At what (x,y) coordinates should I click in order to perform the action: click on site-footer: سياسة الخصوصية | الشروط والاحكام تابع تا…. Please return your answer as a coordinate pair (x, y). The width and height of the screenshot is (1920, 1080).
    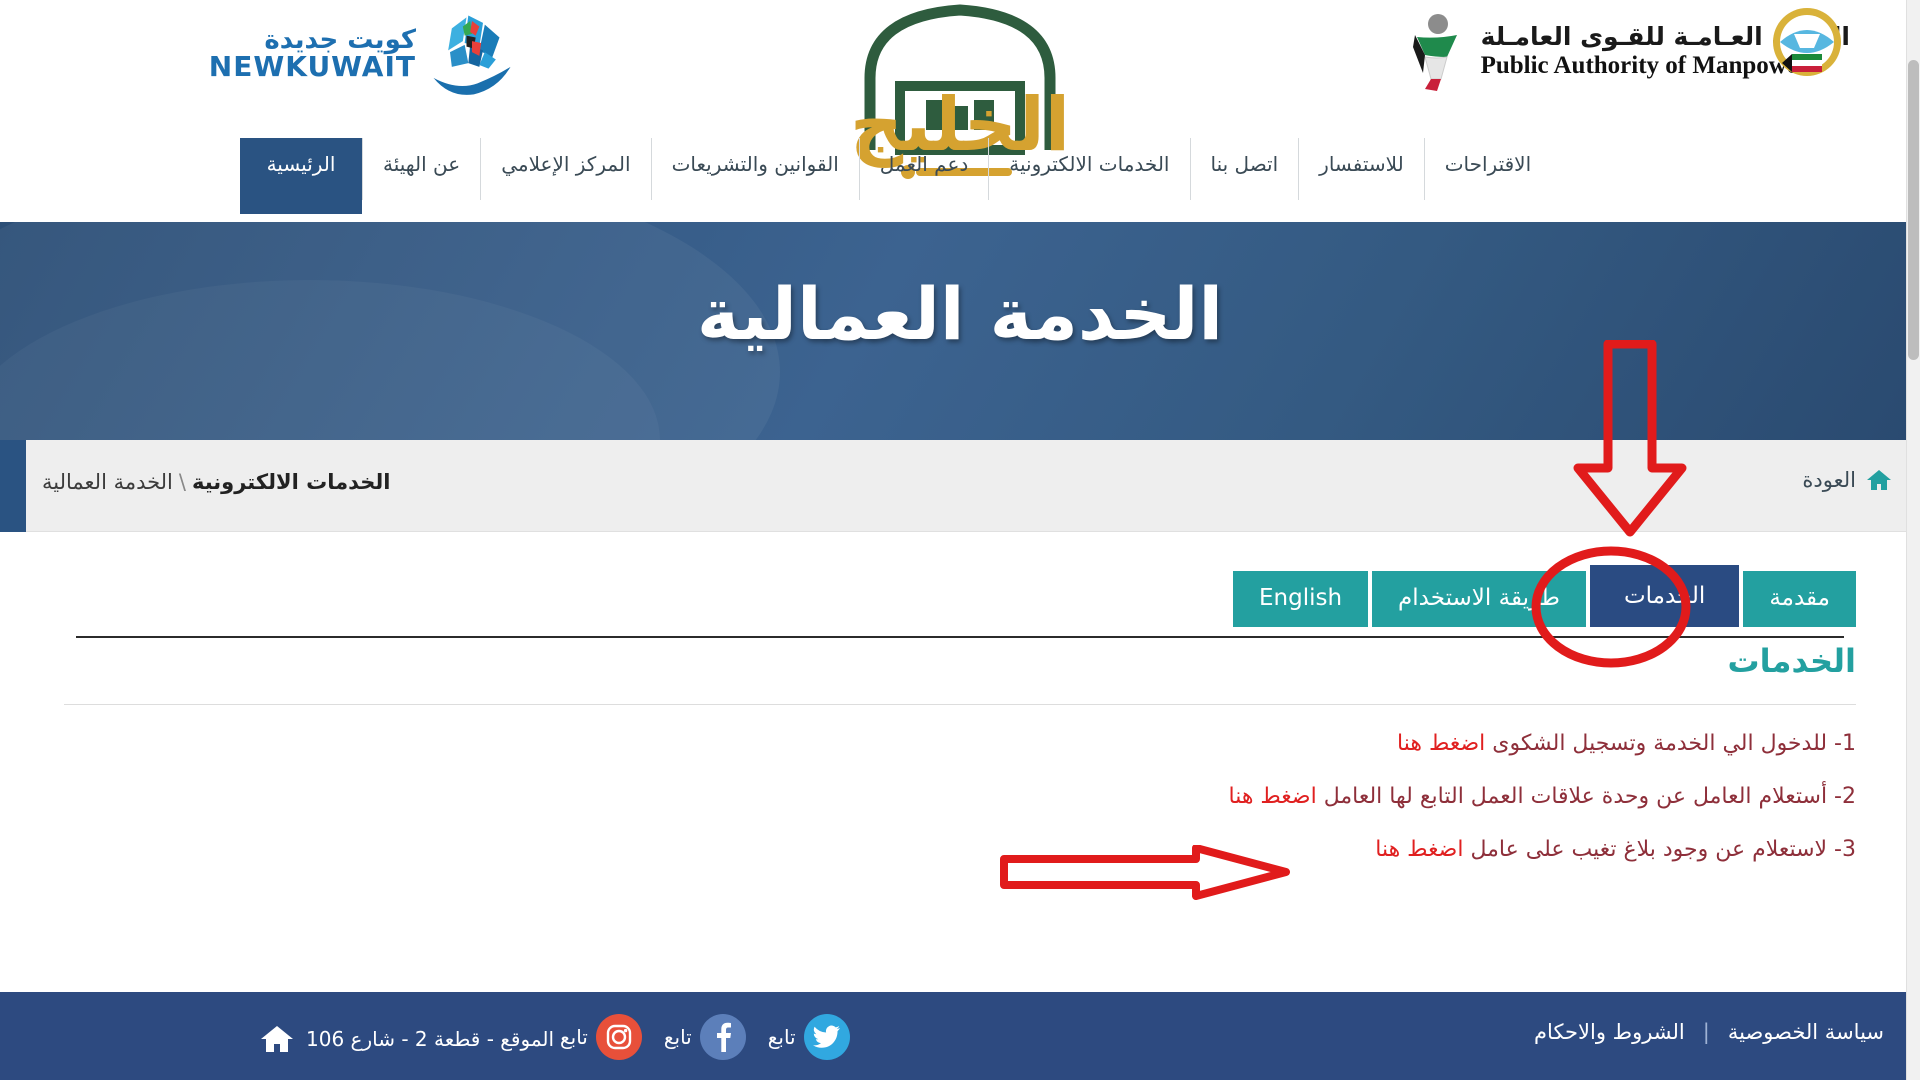
    Looking at the image, I should click on (960, 1036).